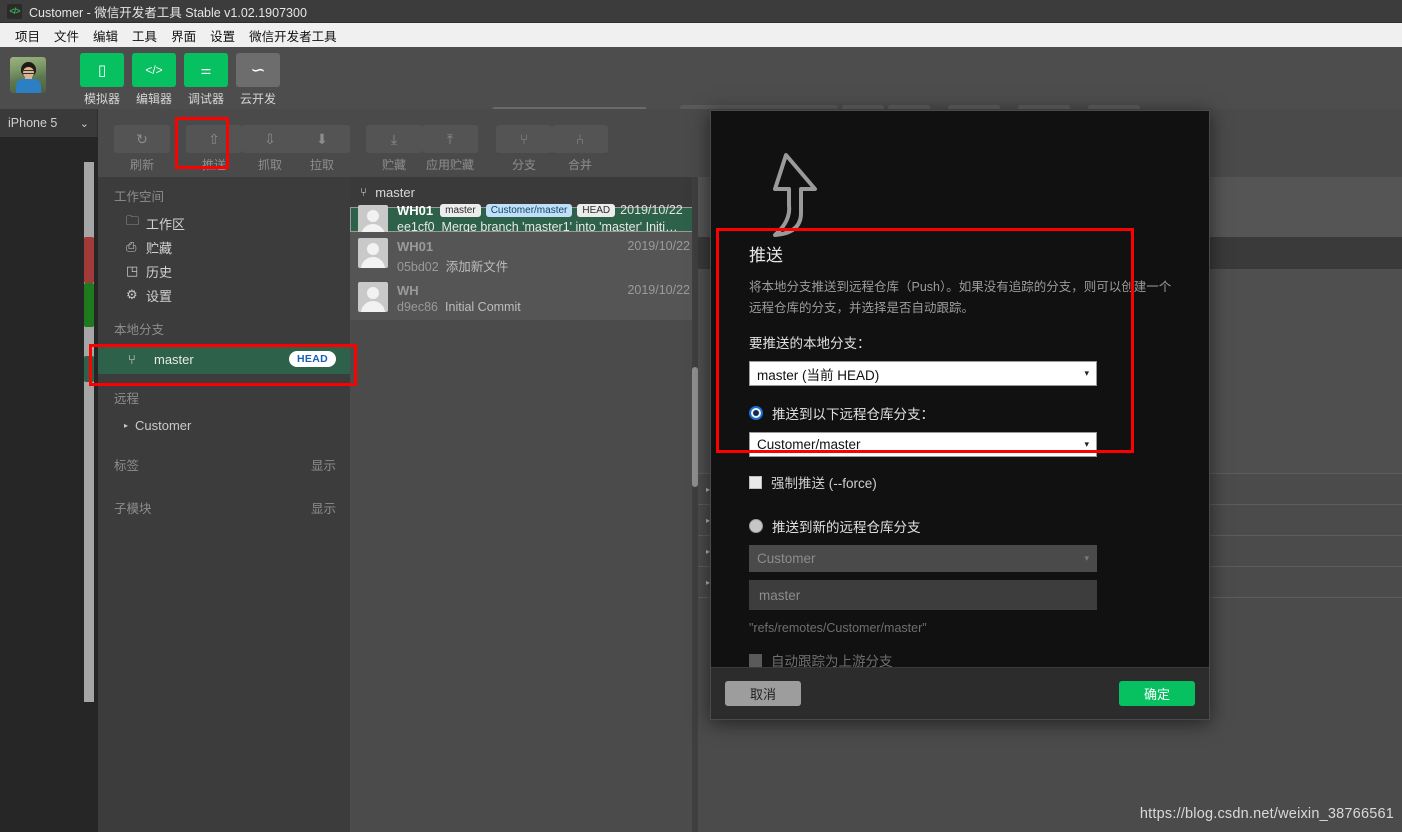 The height and width of the screenshot is (832, 1402). I want to click on remote-branch-value: Customer/master, so click(809, 445).